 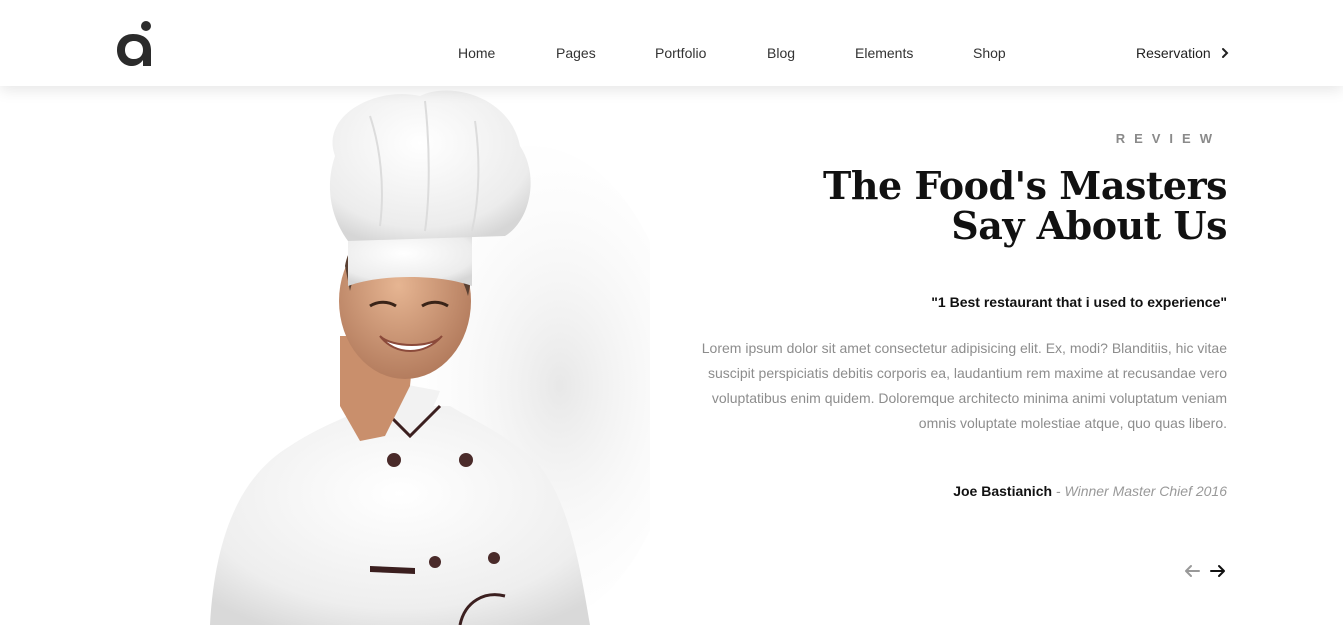 What do you see at coordinates (1139, 491) in the screenshot?
I see `author-role: - Winner Master Chief 2016` at bounding box center [1139, 491].